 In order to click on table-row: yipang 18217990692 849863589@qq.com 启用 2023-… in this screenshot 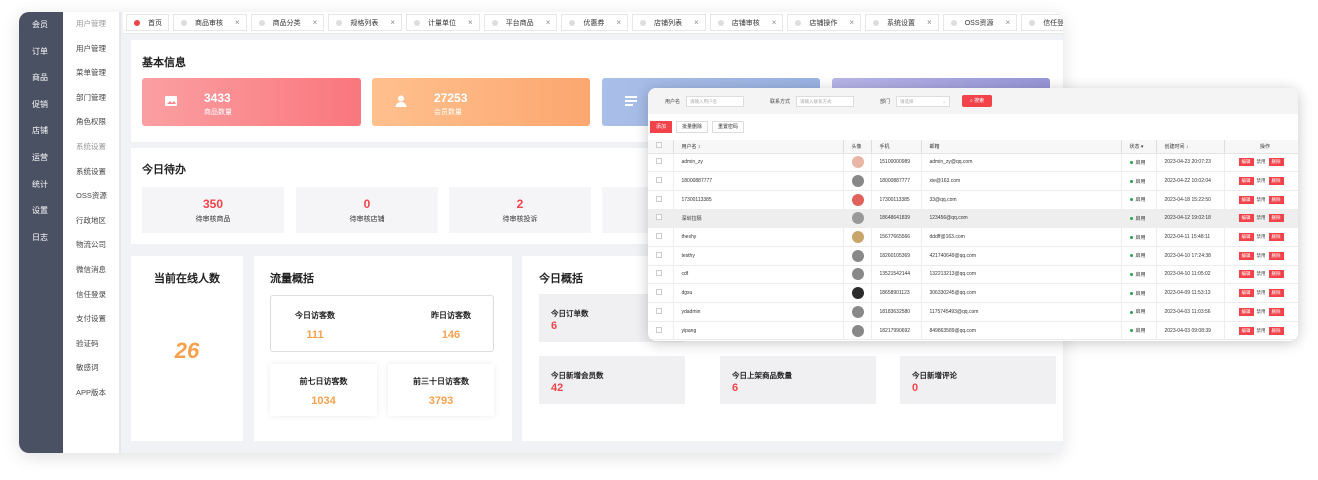, I will do `click(973, 331)`.